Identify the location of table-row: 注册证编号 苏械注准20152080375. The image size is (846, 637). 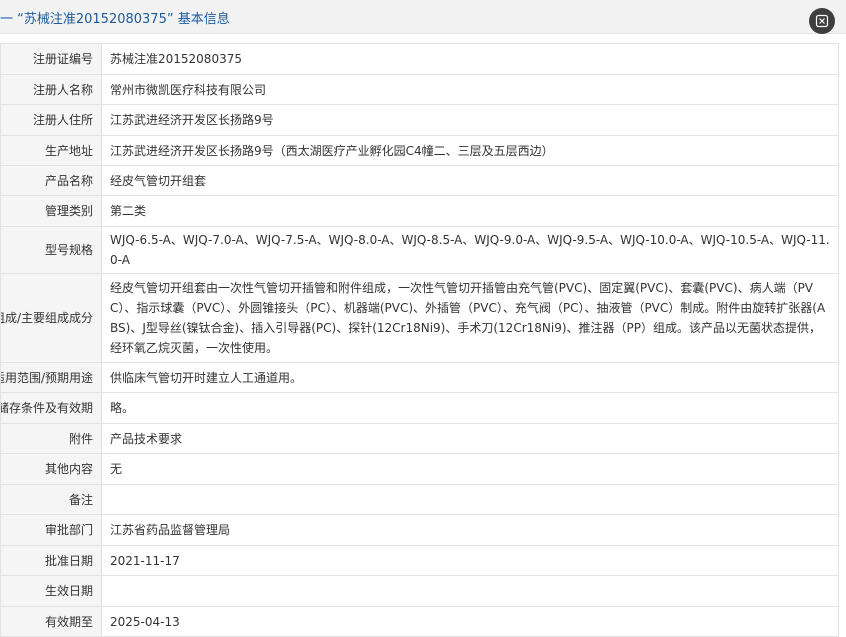
(419, 59).